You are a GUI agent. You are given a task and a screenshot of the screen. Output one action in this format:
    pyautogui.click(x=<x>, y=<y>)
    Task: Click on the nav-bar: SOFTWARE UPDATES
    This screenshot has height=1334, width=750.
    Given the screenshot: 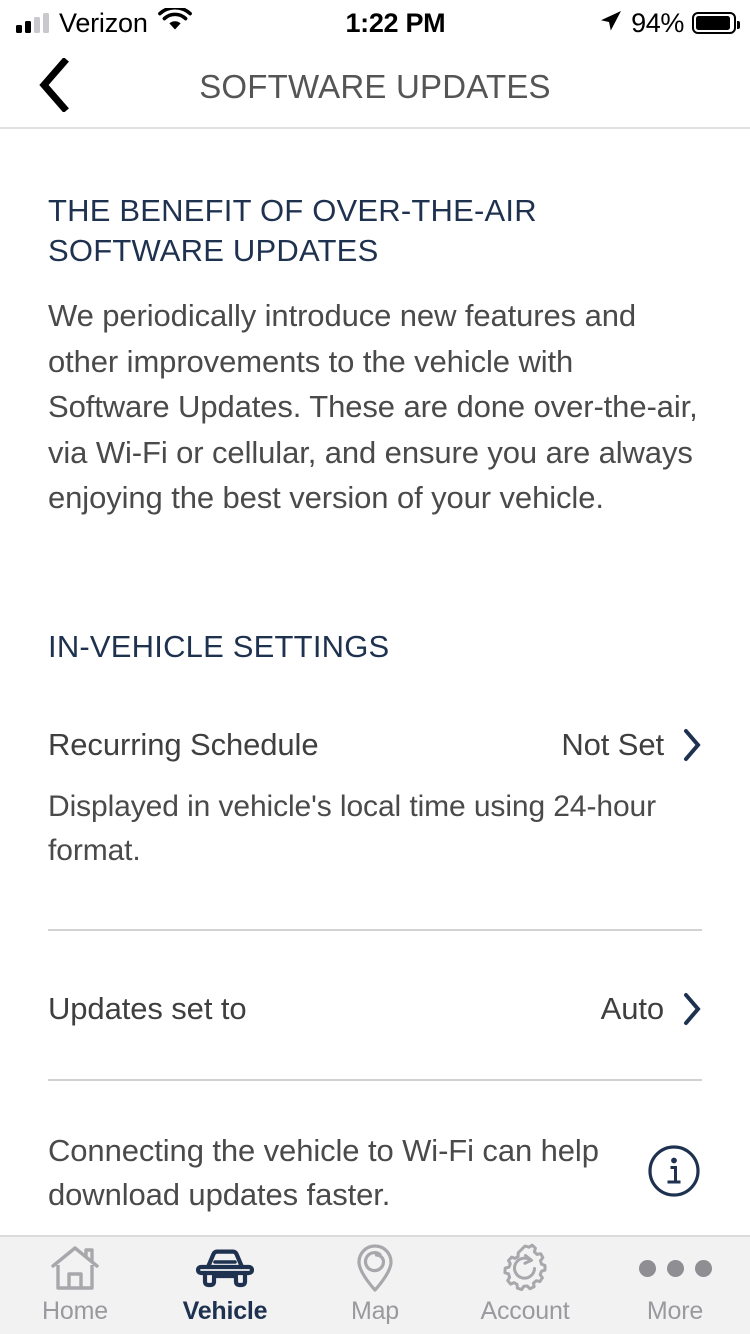 What is the action you would take?
    pyautogui.click(x=375, y=87)
    